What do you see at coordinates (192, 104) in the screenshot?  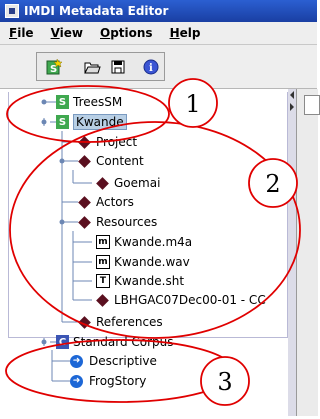 I see `annotation-number-1: 1` at bounding box center [192, 104].